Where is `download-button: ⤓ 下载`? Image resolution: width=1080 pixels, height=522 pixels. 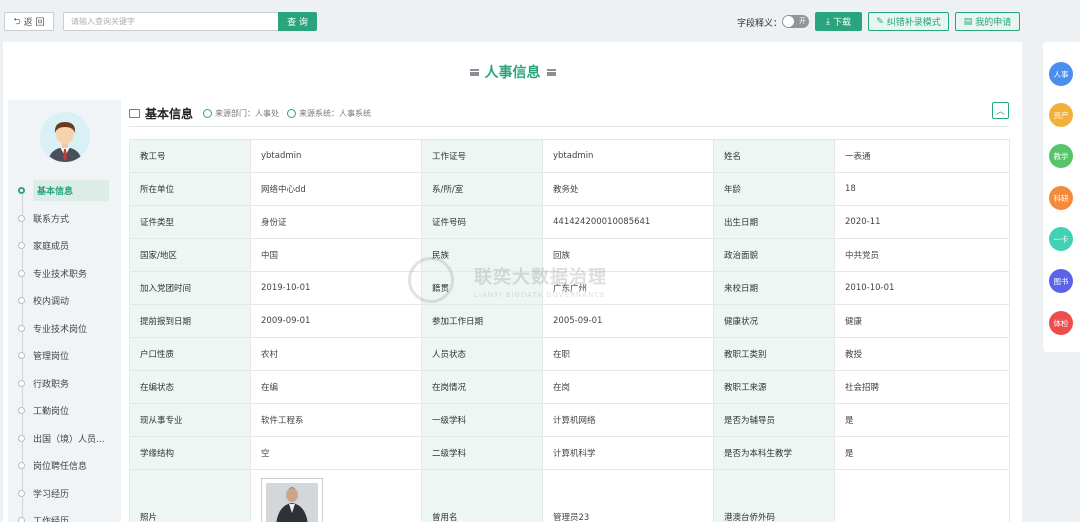
download-button: ⤓ 下载 is located at coordinates (838, 21).